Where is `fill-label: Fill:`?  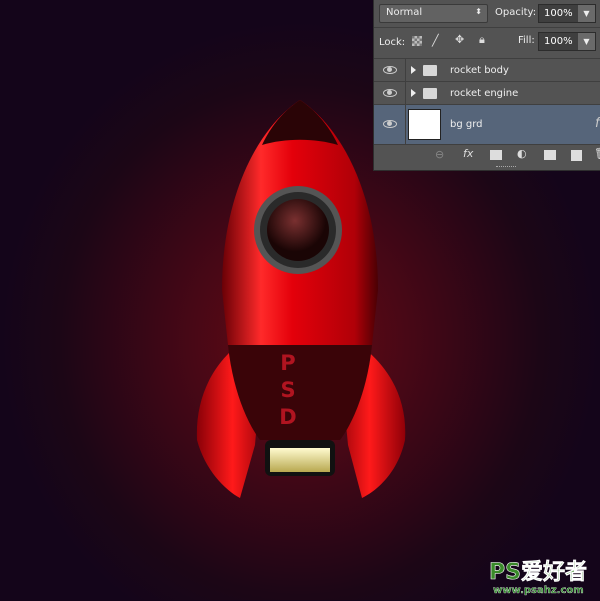 fill-label: Fill: is located at coordinates (526, 40).